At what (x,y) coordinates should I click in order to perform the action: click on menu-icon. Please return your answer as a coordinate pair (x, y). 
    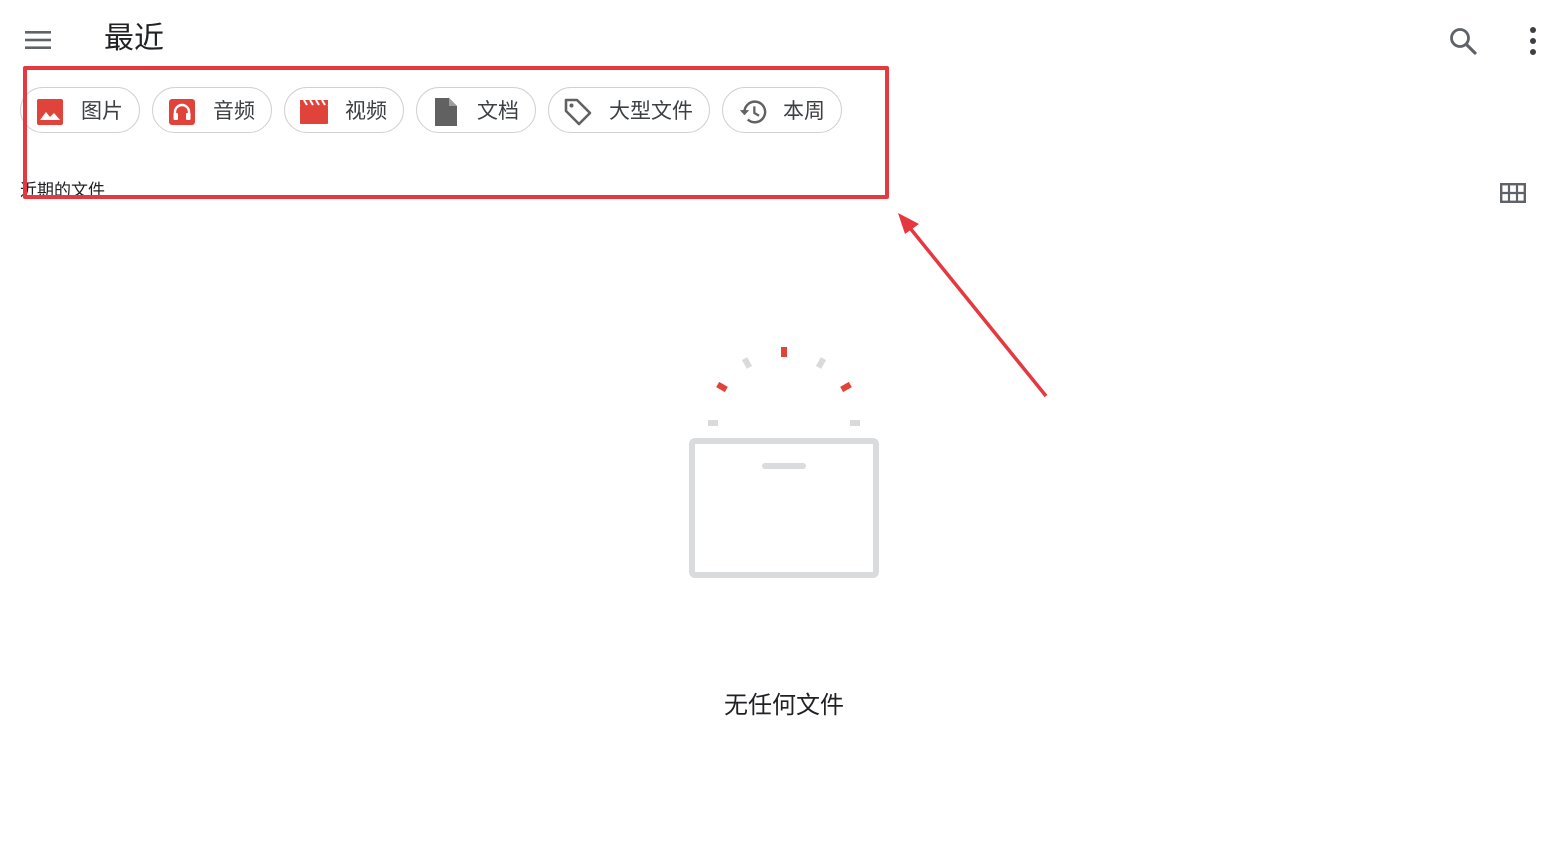
    Looking at the image, I should click on (38, 40).